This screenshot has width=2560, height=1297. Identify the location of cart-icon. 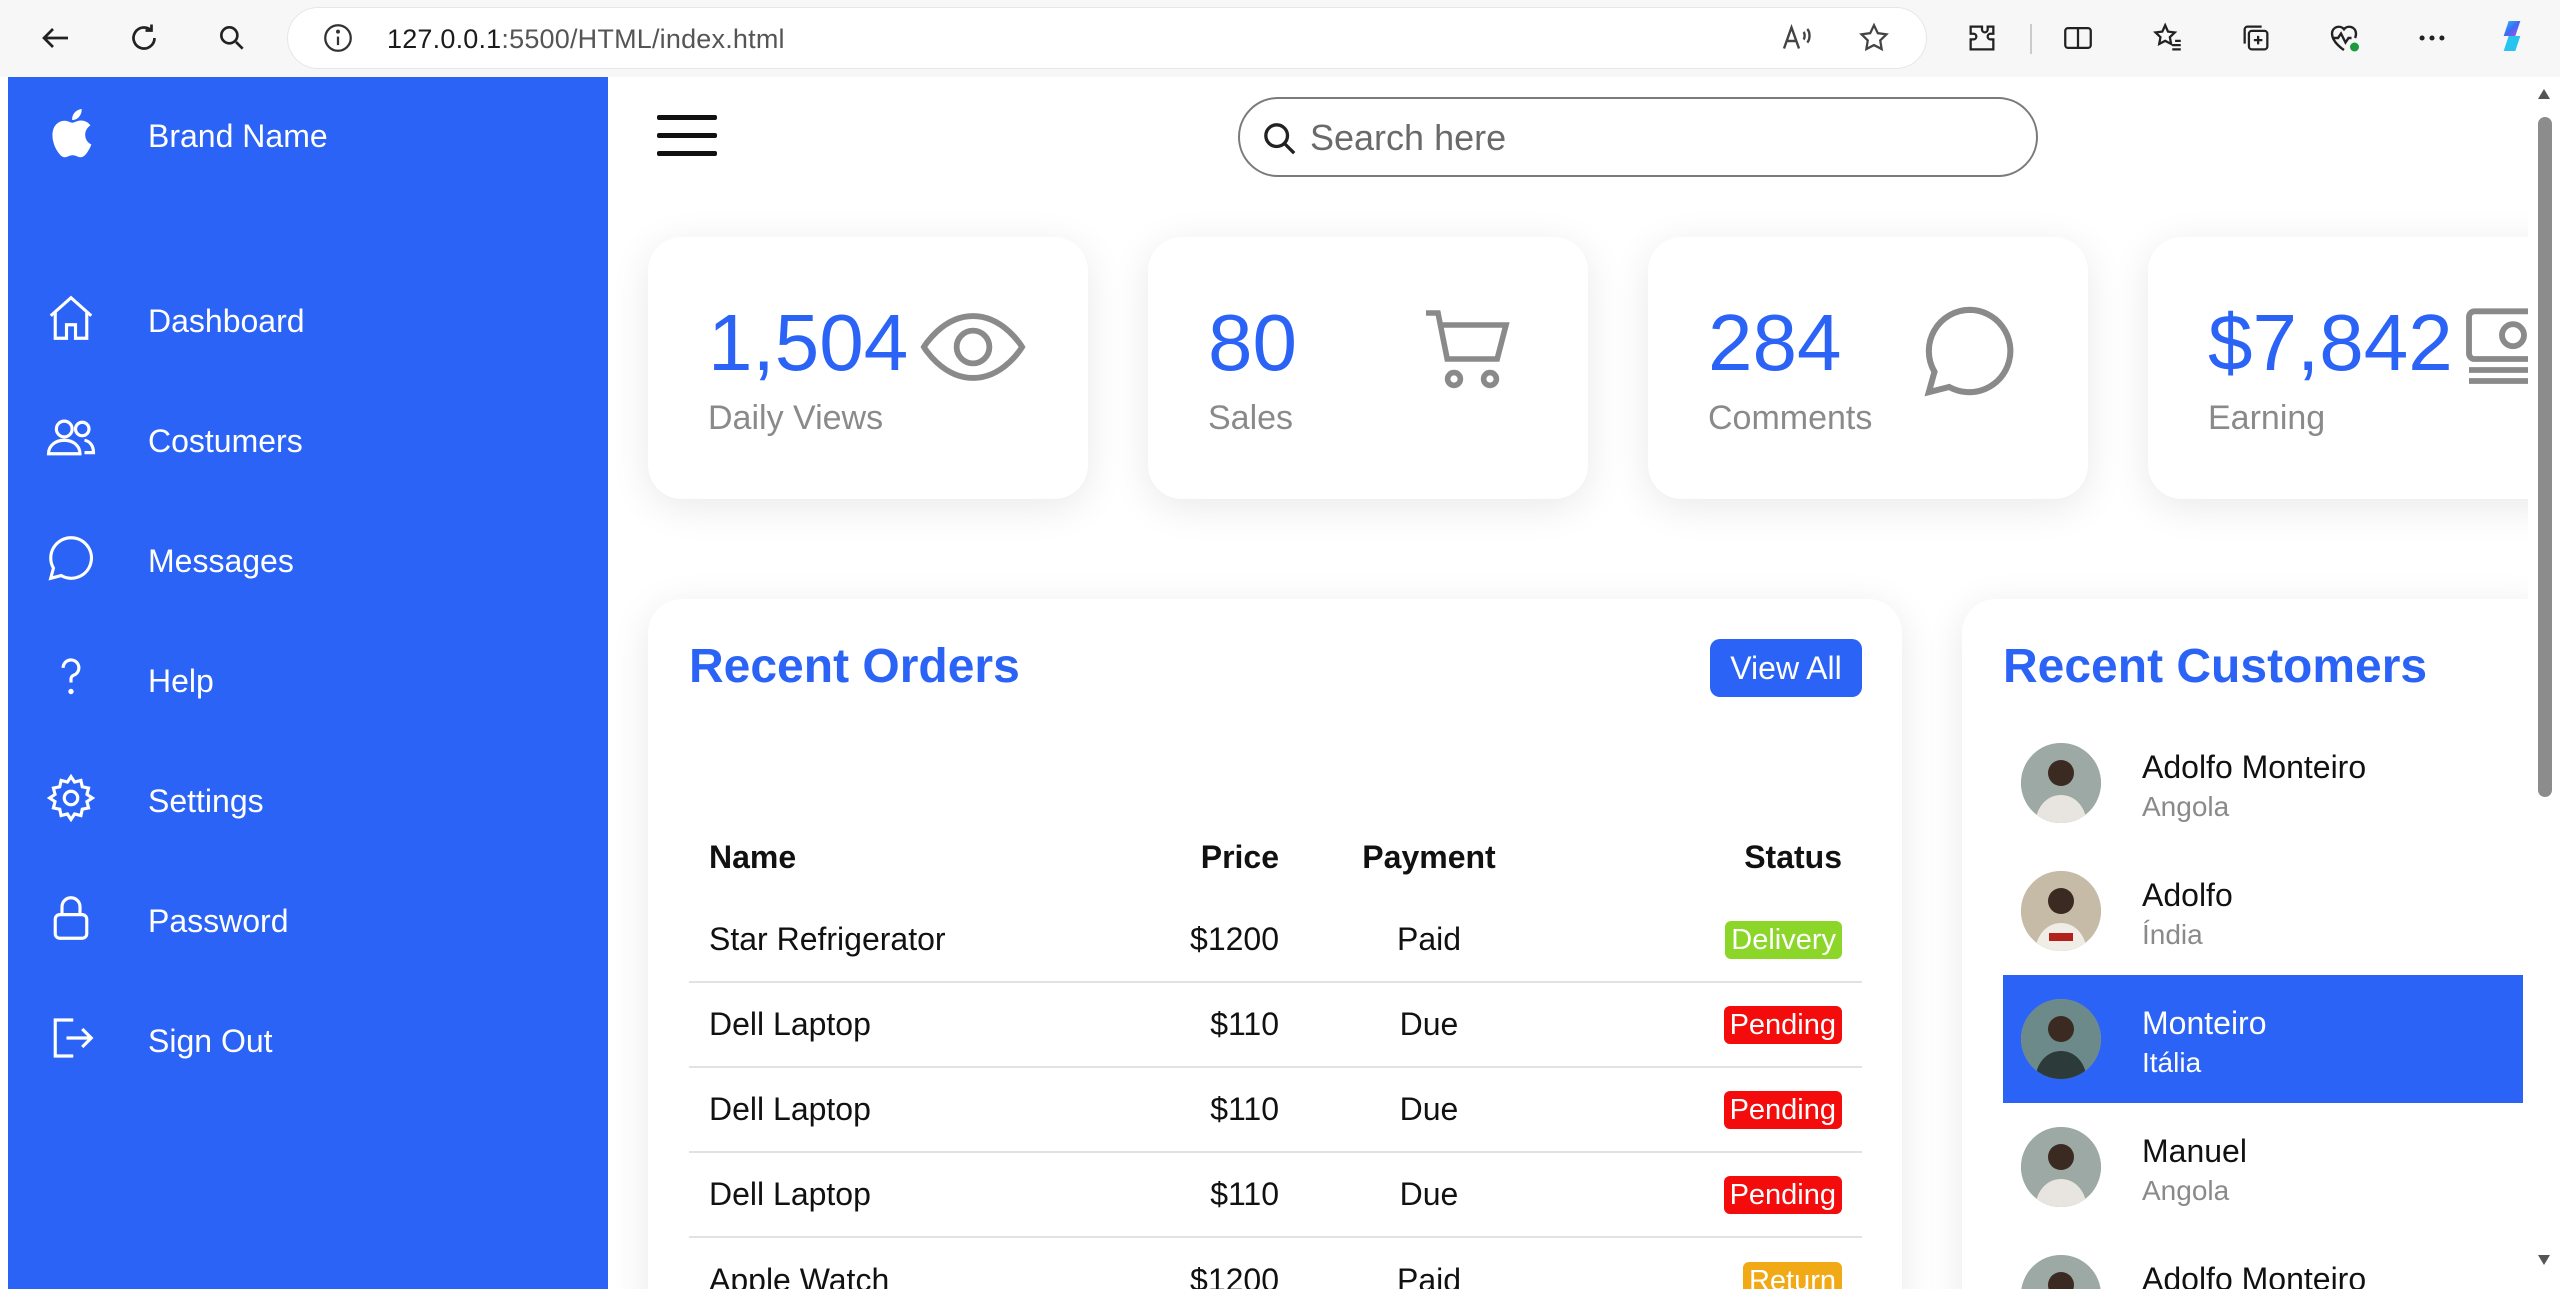
(1468, 351).